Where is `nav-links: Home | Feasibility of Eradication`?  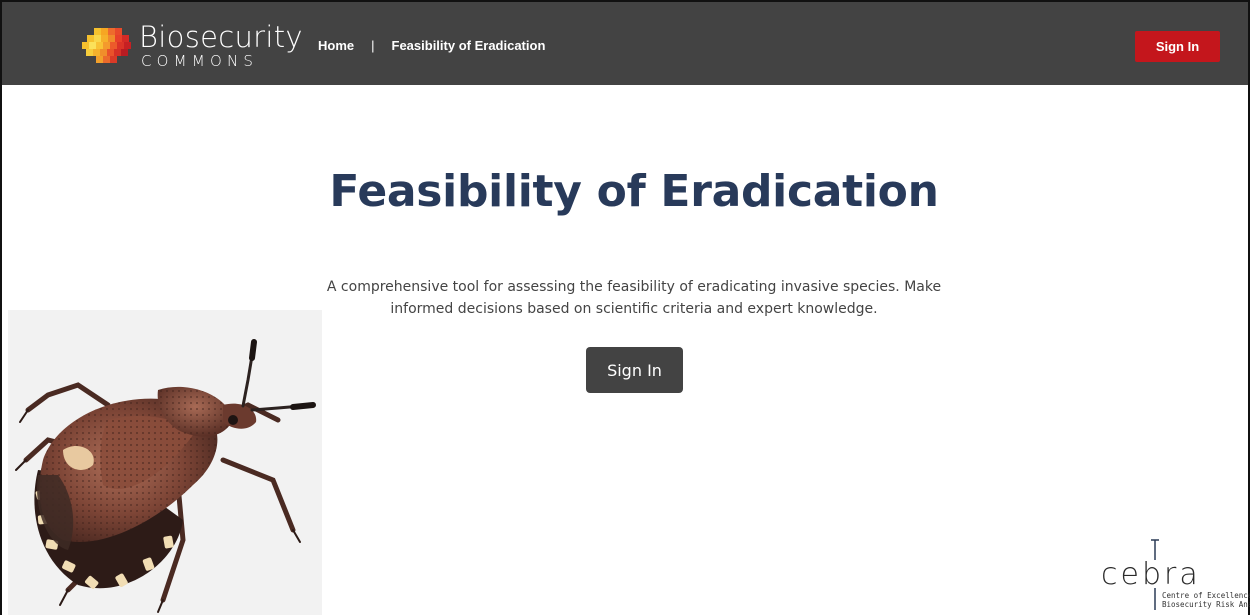
nav-links: Home | Feasibility of Eradication is located at coordinates (431, 45).